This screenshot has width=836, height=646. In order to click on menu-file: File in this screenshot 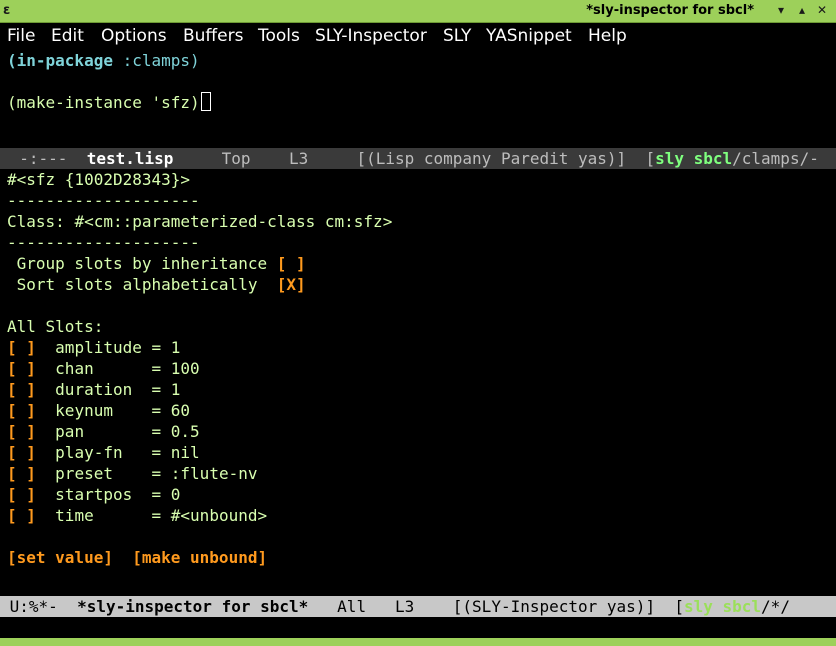, I will do `click(21, 36)`.